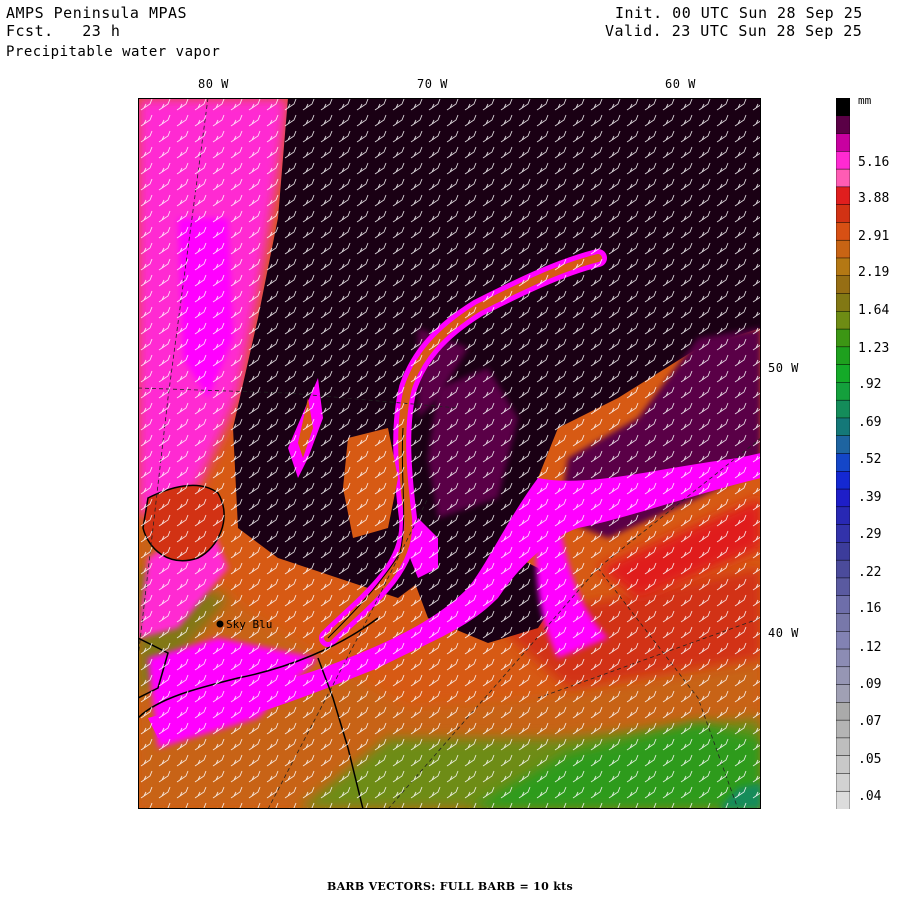  I want to click on colorbar-label: .22, so click(870, 572).